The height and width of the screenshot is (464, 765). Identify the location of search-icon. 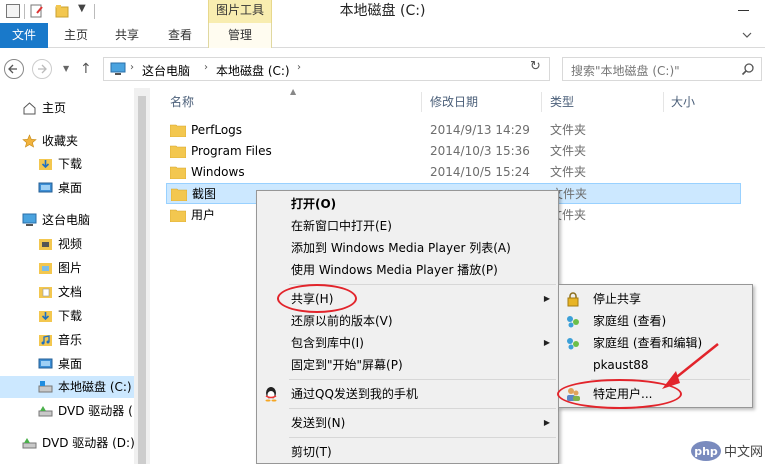
(748, 69).